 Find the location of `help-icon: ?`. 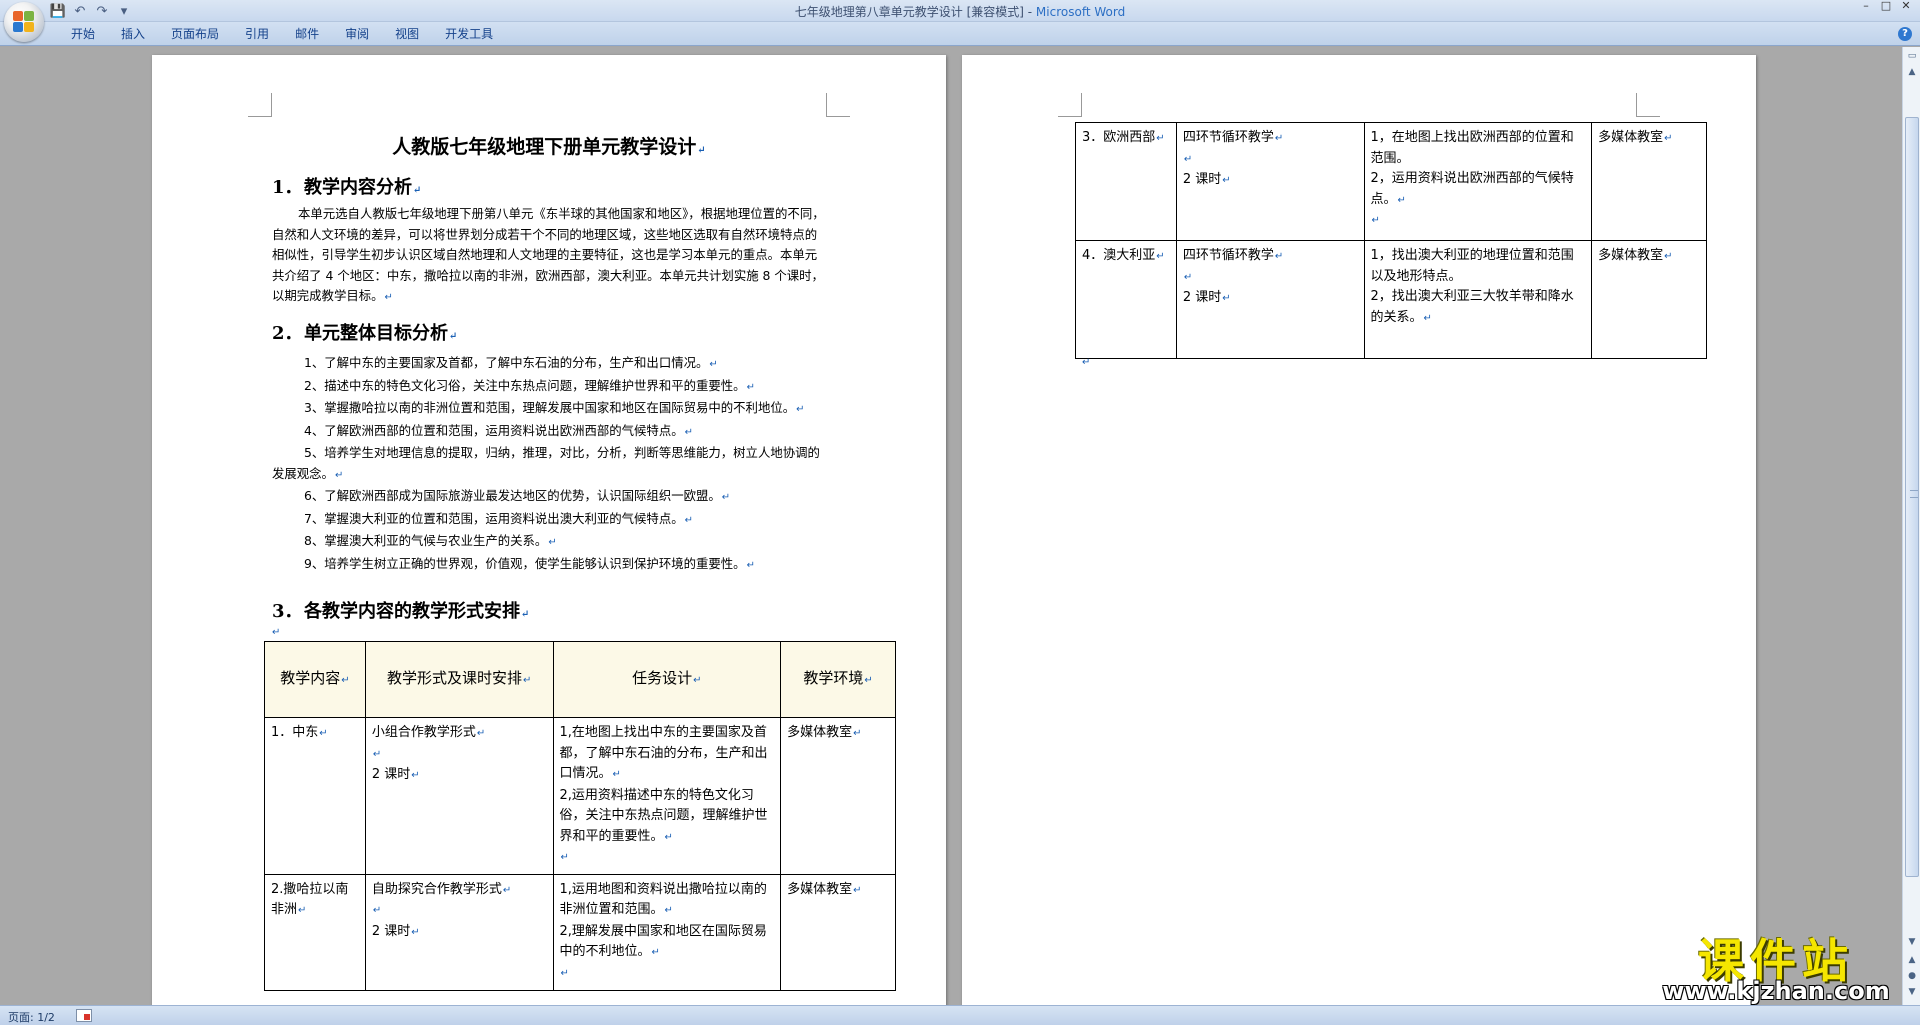

help-icon: ? is located at coordinates (1905, 34).